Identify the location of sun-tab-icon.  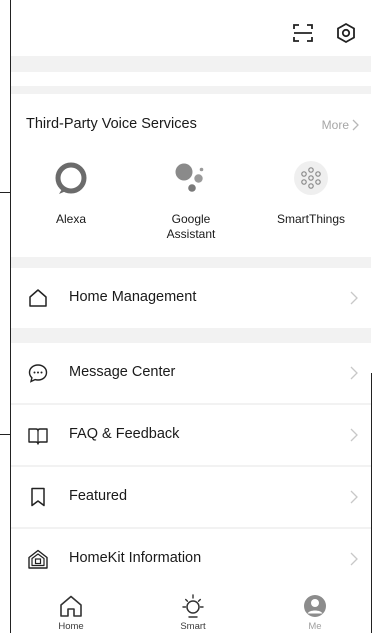
(193, 606).